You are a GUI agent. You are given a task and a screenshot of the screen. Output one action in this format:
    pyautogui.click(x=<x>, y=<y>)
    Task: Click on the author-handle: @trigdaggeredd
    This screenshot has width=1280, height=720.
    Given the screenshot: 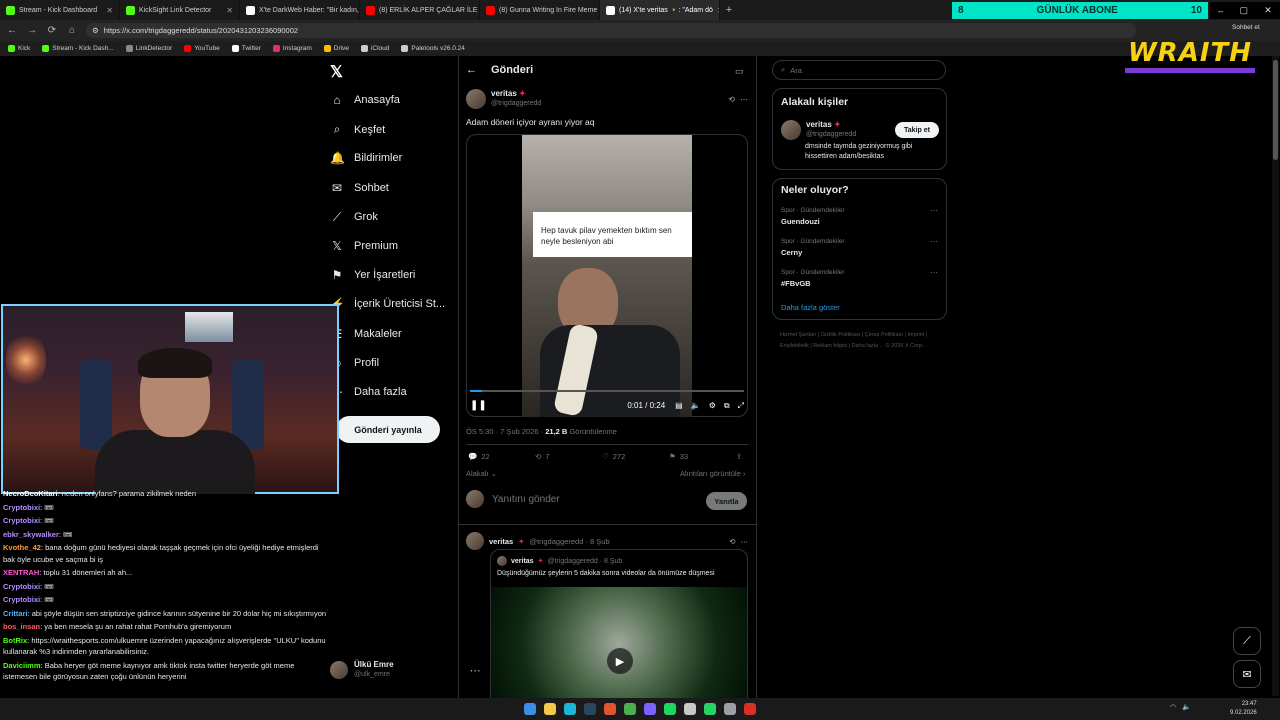 What is the action you would take?
    pyautogui.click(x=516, y=104)
    